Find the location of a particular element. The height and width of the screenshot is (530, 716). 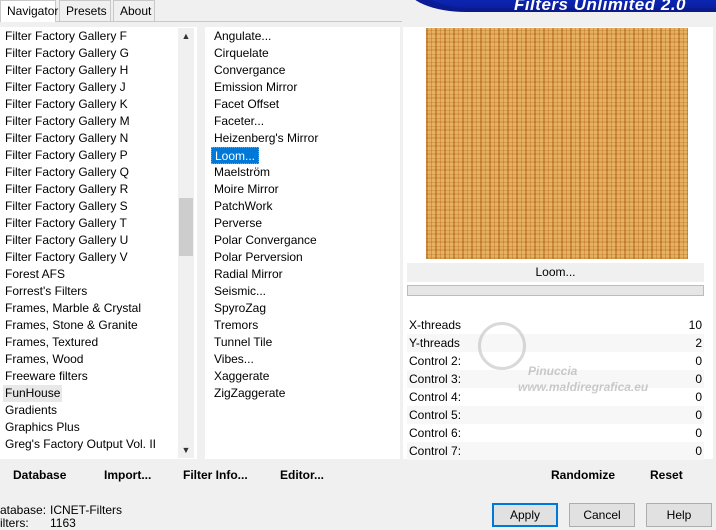

category-item: Frames, Stone & Granite is located at coordinates (71, 325).